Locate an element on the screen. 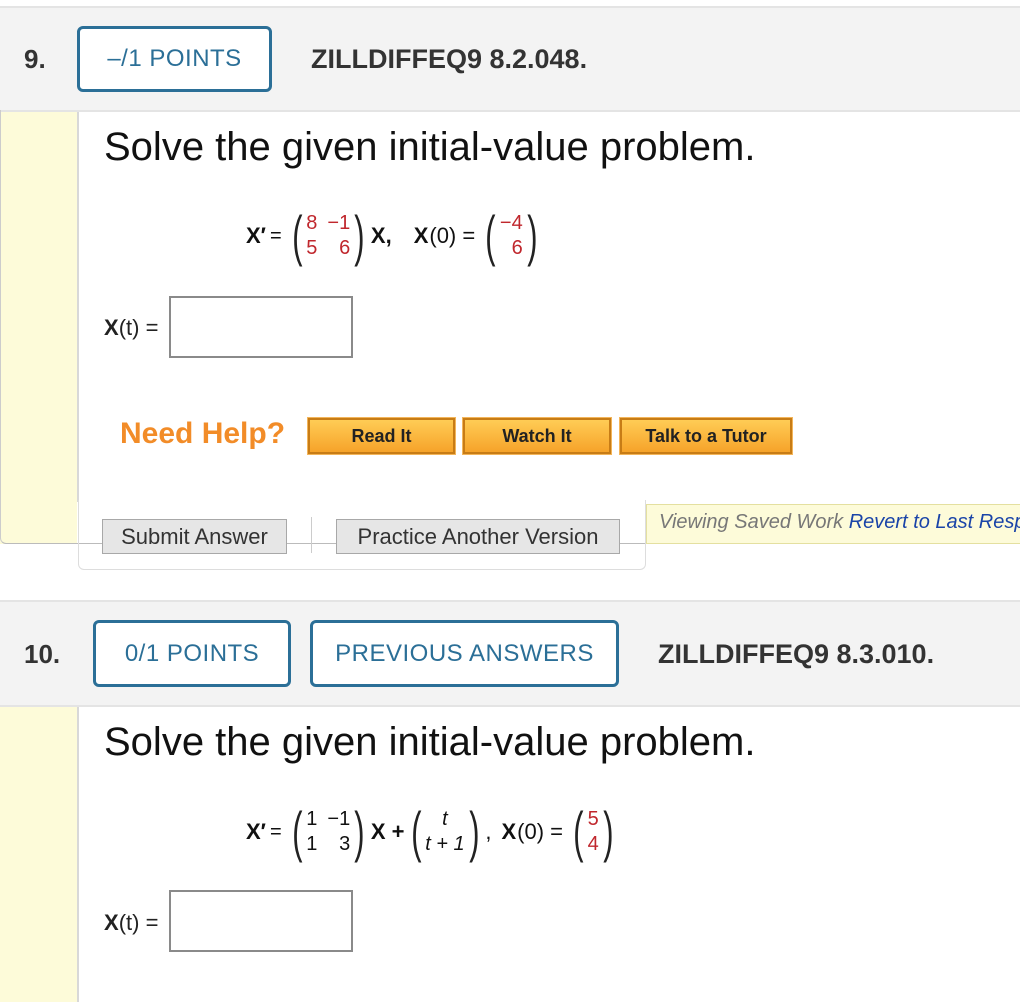 The width and height of the screenshot is (1020, 1002). q10-prompt: Solve the given initial-value problem. is located at coordinates (430, 742).